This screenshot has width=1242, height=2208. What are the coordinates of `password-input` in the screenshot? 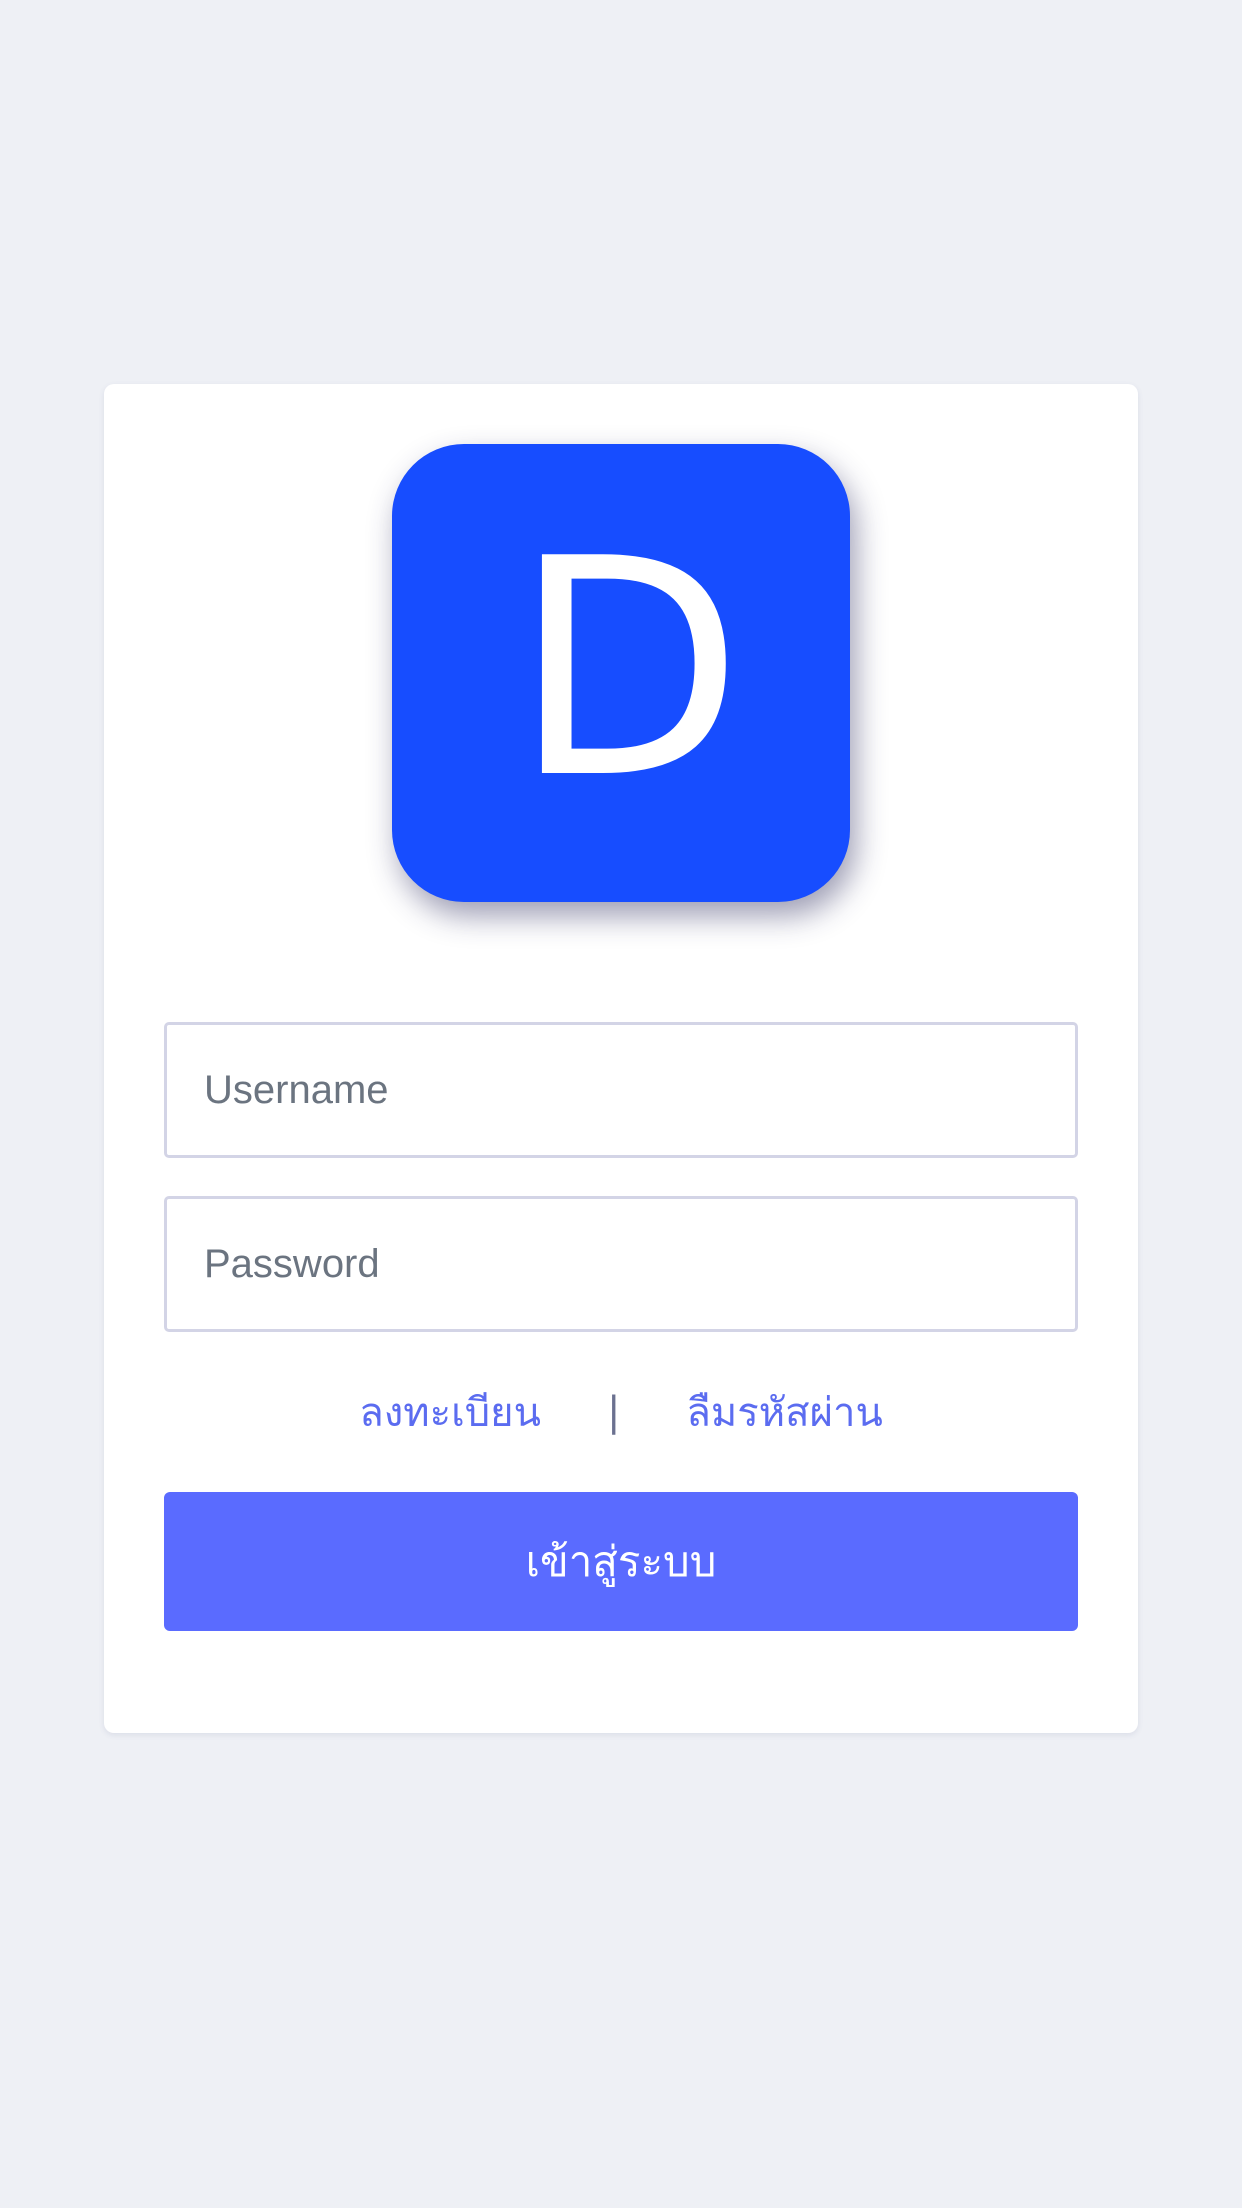 It's located at (621, 1264).